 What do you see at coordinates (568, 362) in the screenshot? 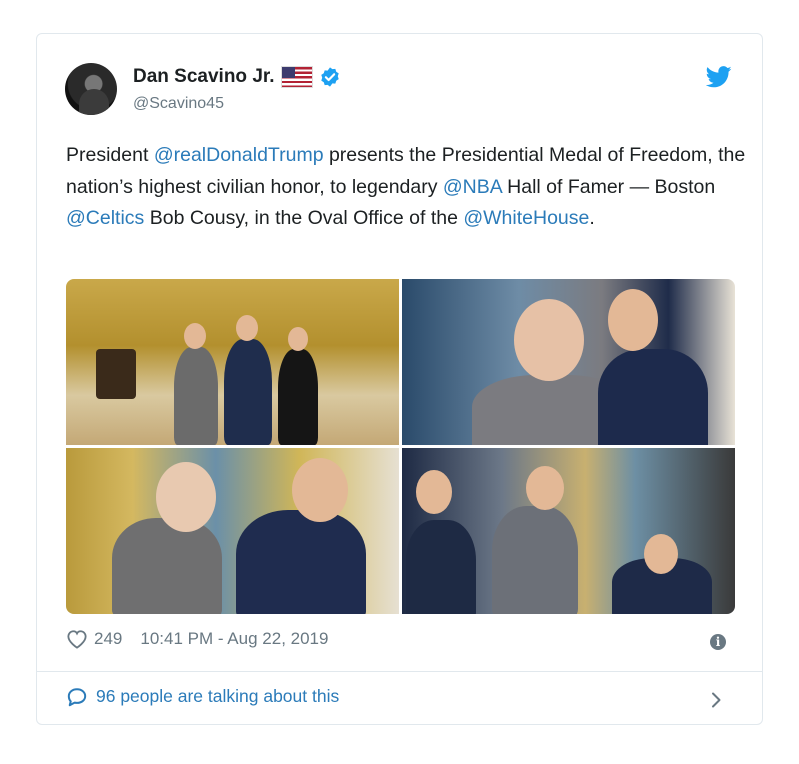
I see `photo-medal-placement` at bounding box center [568, 362].